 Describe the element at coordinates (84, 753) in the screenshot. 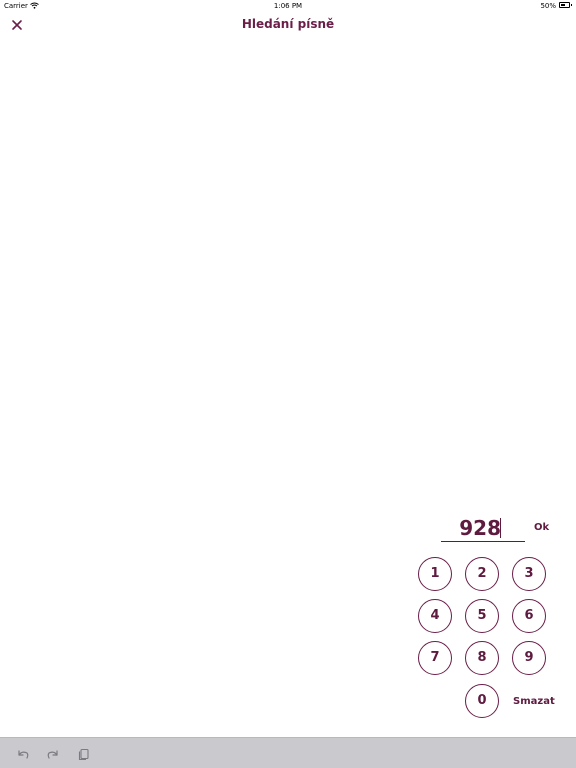

I see `clipboard-icon` at that location.